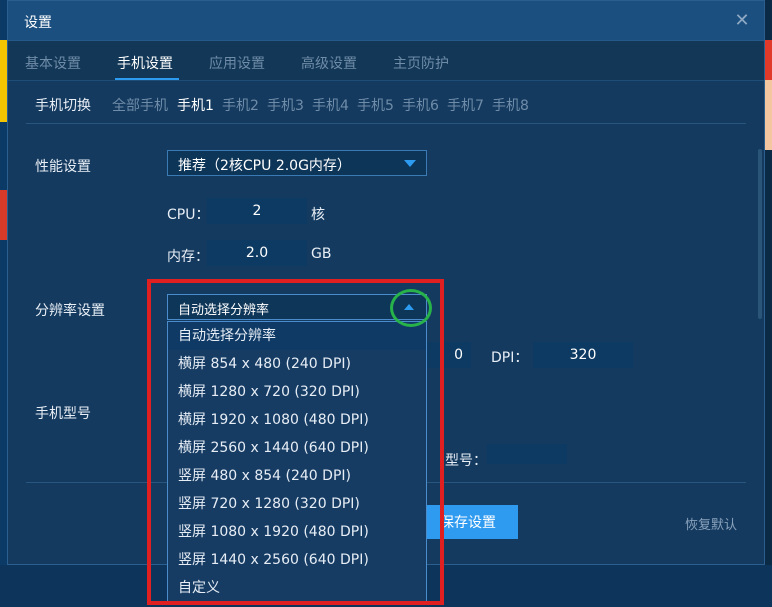 The image size is (772, 607). I want to click on dpi-label: DPI：, so click(510, 358).